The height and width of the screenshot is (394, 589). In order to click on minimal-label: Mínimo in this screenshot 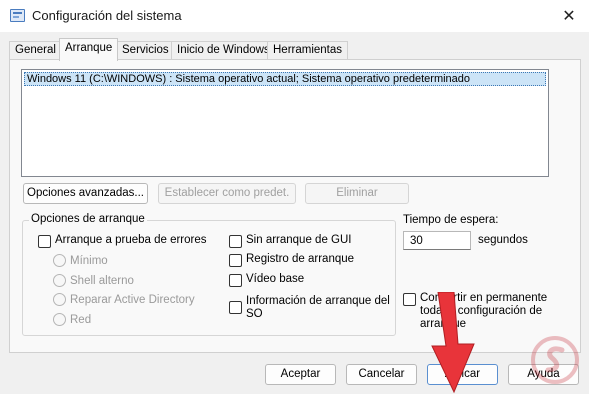, I will do `click(89, 260)`.